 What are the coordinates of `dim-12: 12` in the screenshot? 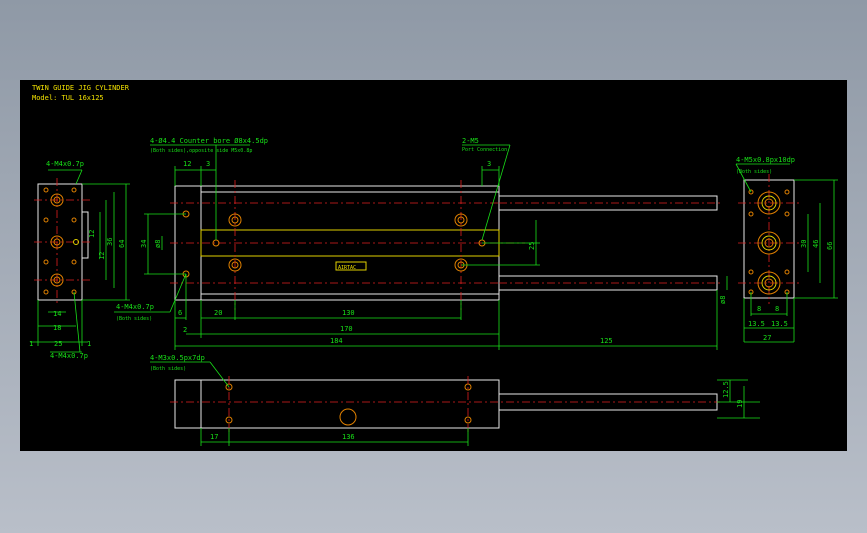 It's located at (187, 164).